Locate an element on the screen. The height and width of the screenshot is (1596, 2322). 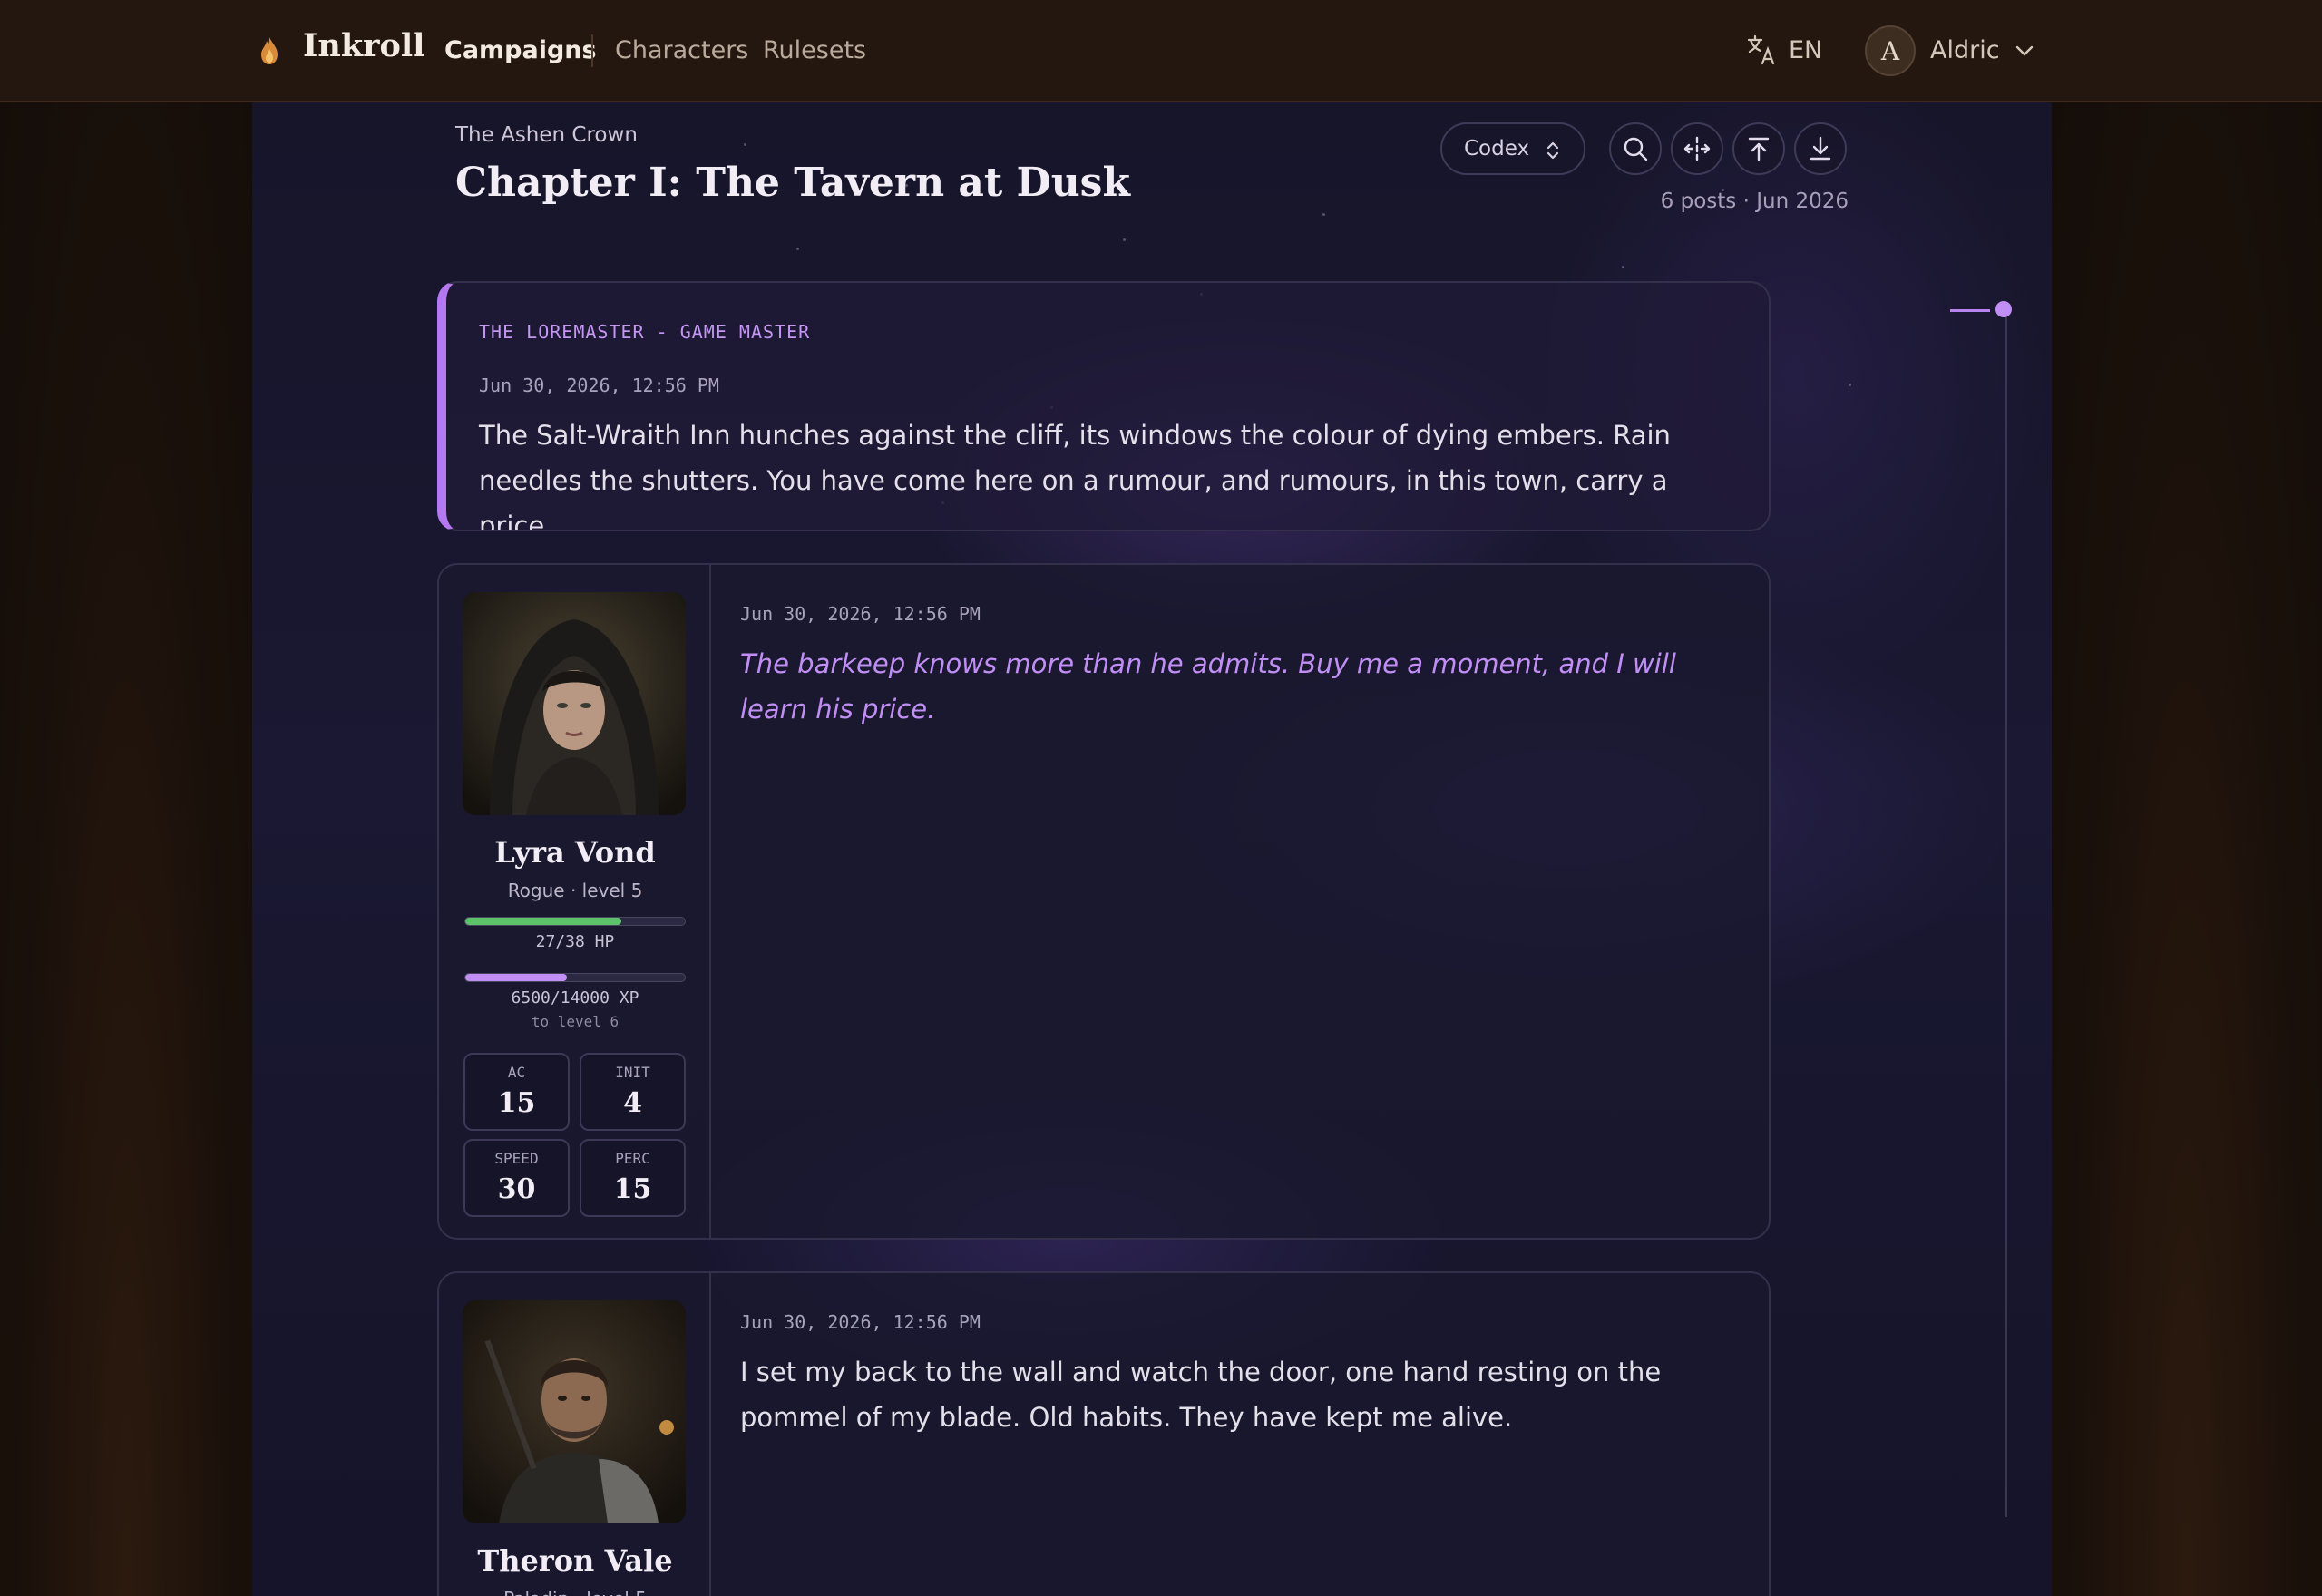
stat-init: INIT 4 is located at coordinates (633, 1092).